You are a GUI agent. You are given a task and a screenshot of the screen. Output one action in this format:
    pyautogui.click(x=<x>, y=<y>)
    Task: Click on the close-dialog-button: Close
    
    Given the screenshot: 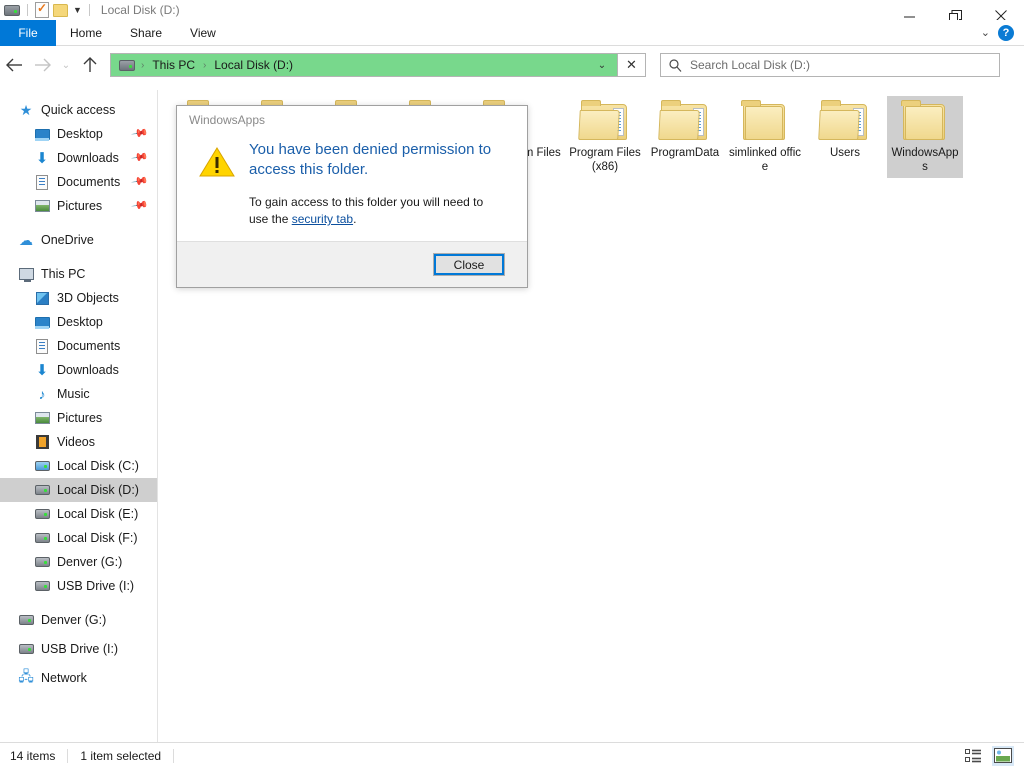 What is the action you would take?
    pyautogui.click(x=469, y=264)
    